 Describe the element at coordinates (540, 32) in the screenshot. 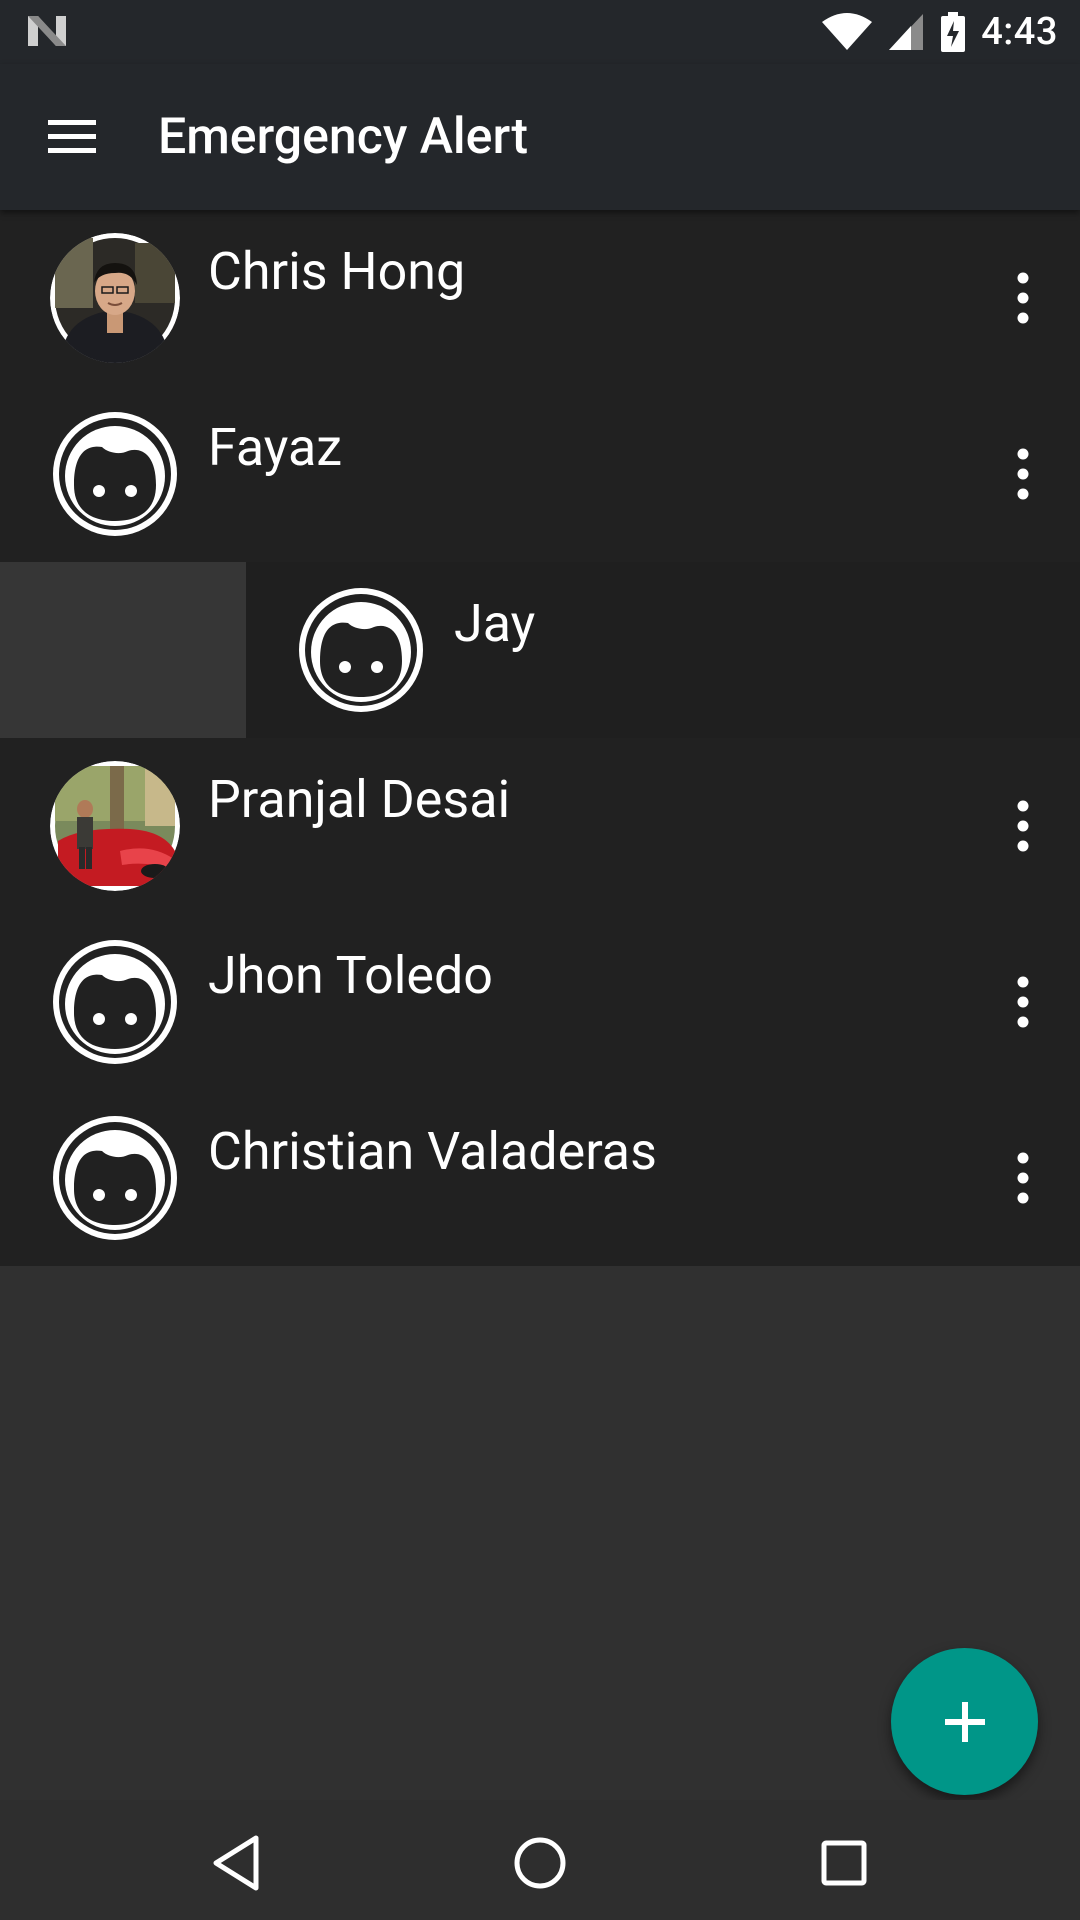

I see `status-bar: 4:43` at that location.